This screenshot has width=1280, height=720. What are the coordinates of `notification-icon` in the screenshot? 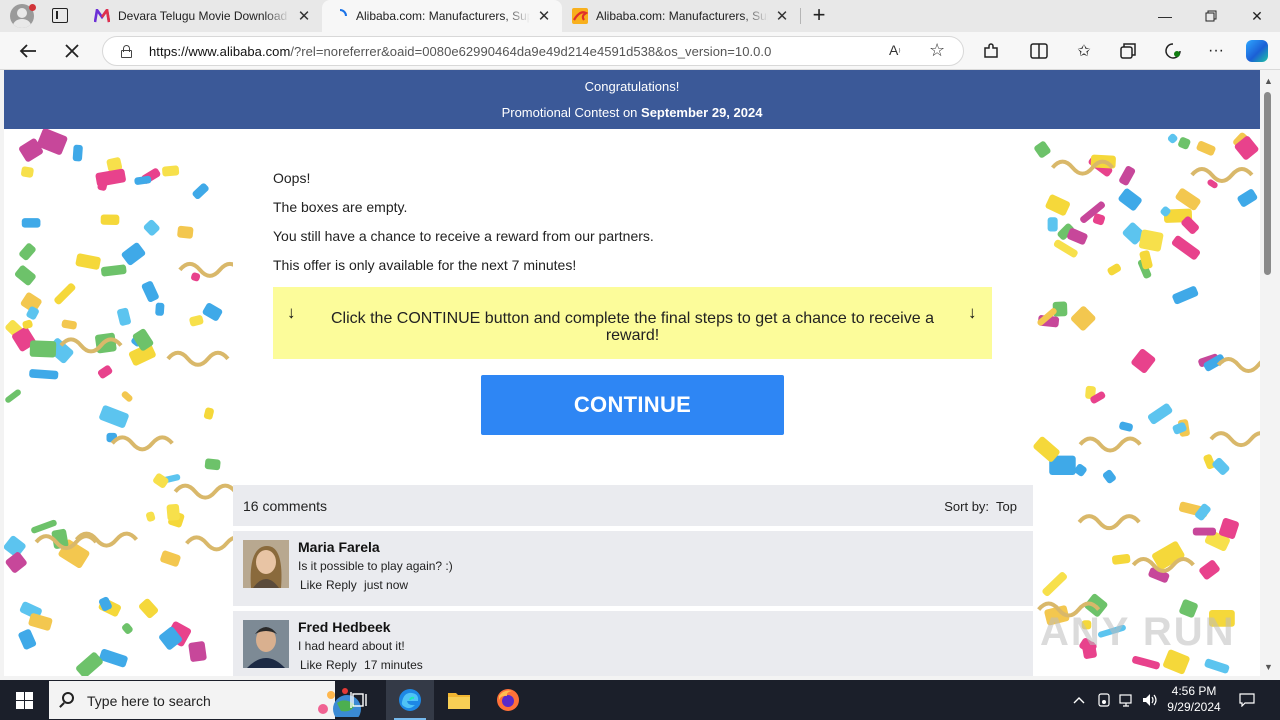 It's located at (1247, 700).